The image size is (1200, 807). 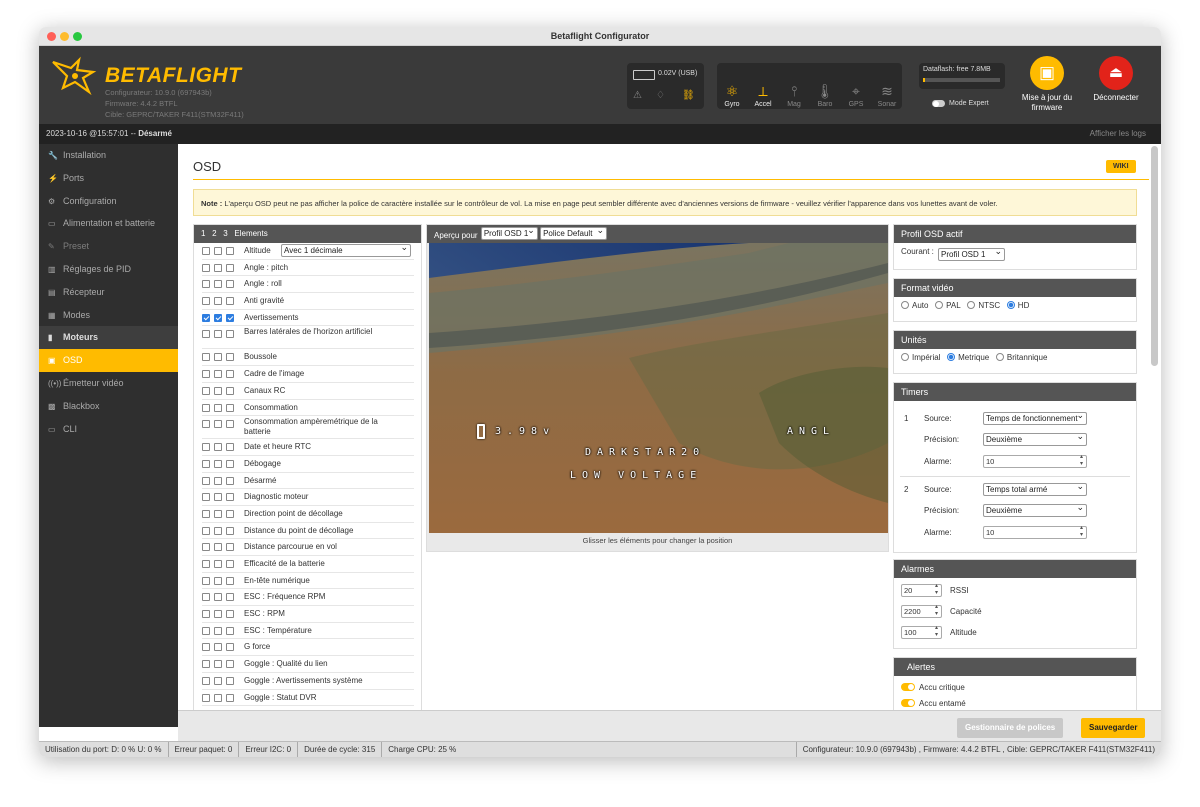 I want to click on altitude-format-select: Avec 1 décimale, so click(x=346, y=250).